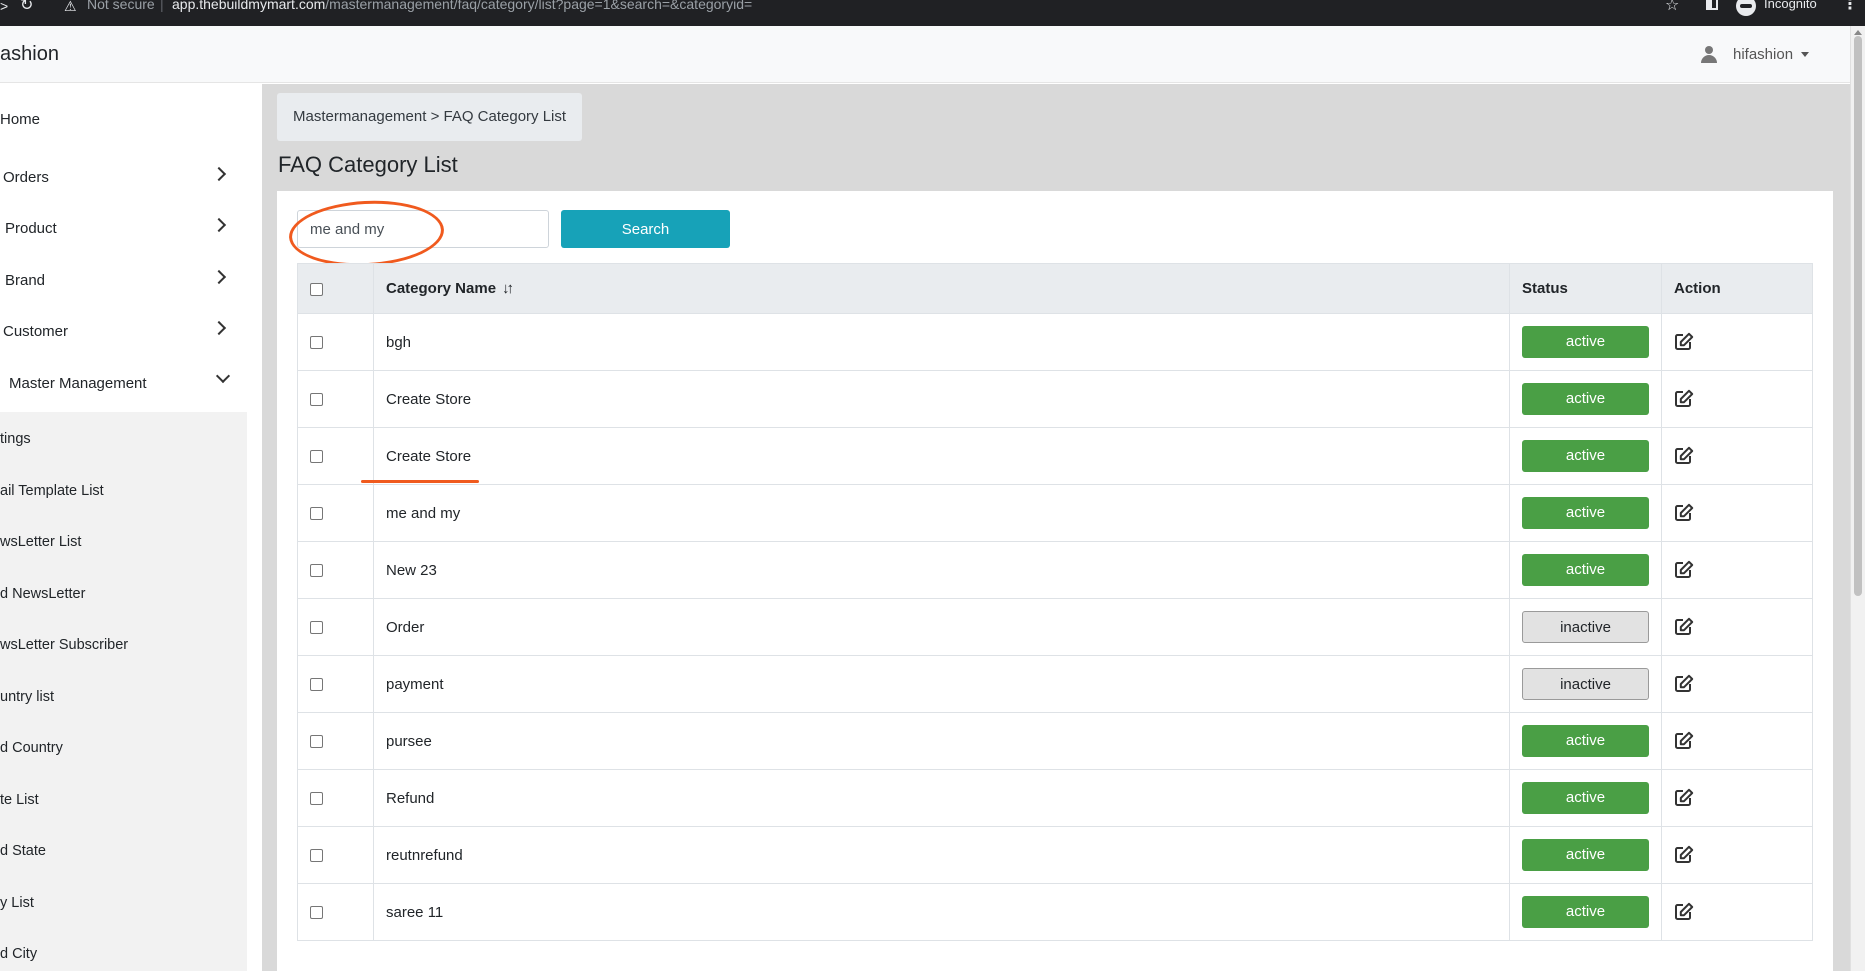 The image size is (1865, 971). What do you see at coordinates (1858, 316) in the screenshot?
I see `scrollbar-thumb` at bounding box center [1858, 316].